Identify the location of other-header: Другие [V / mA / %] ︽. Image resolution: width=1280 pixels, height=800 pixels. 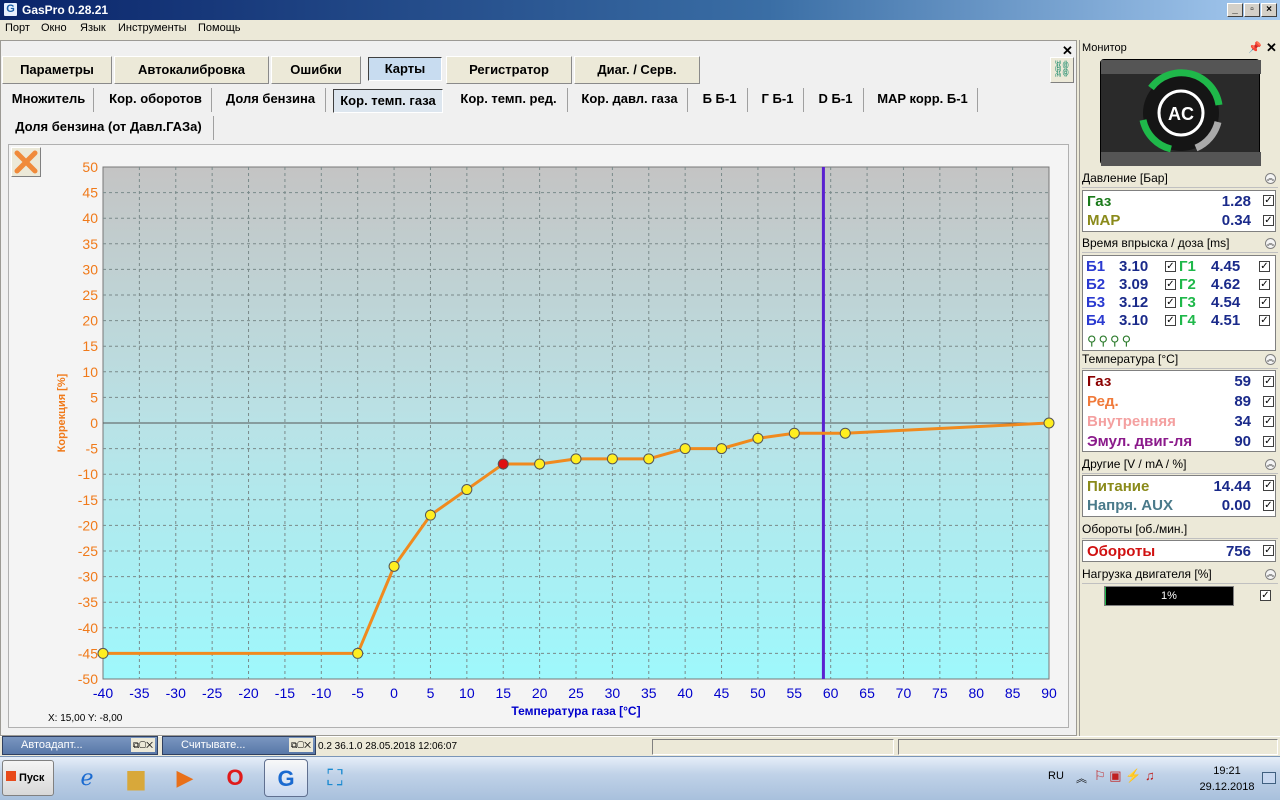
(1180, 465).